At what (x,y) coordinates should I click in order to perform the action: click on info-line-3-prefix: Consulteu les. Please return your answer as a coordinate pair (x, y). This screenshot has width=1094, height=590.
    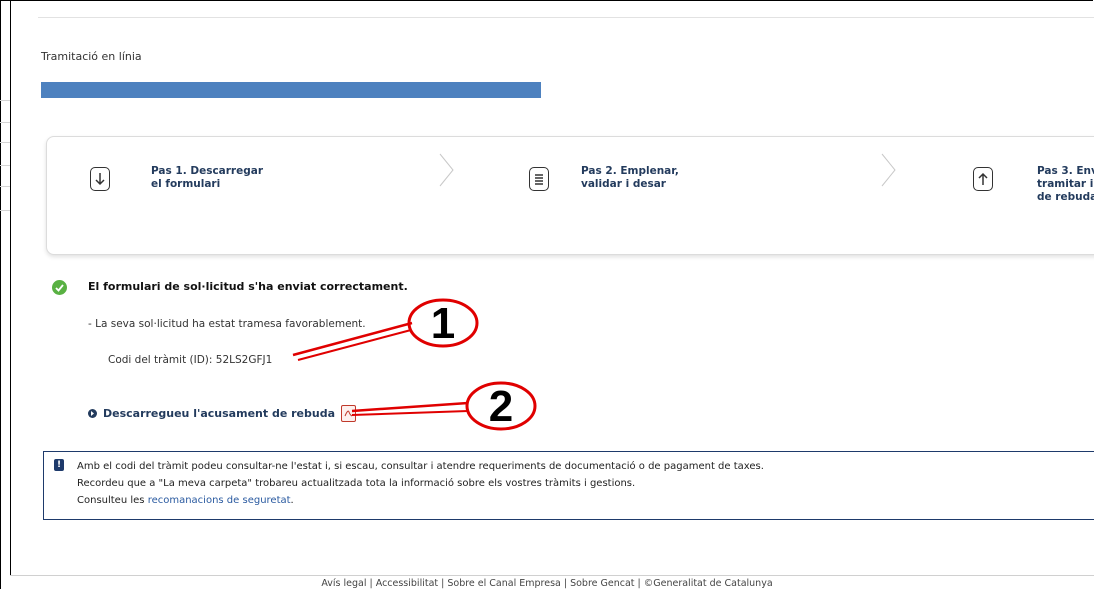
    Looking at the image, I should click on (112, 500).